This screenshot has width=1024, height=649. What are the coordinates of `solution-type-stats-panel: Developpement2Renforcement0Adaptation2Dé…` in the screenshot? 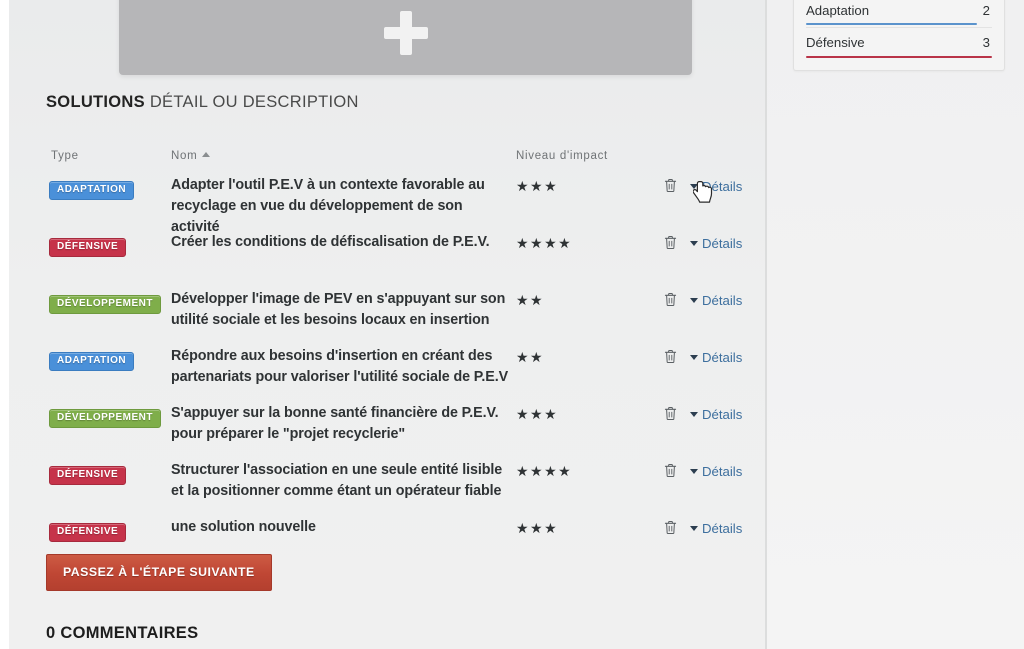 It's located at (899, 35).